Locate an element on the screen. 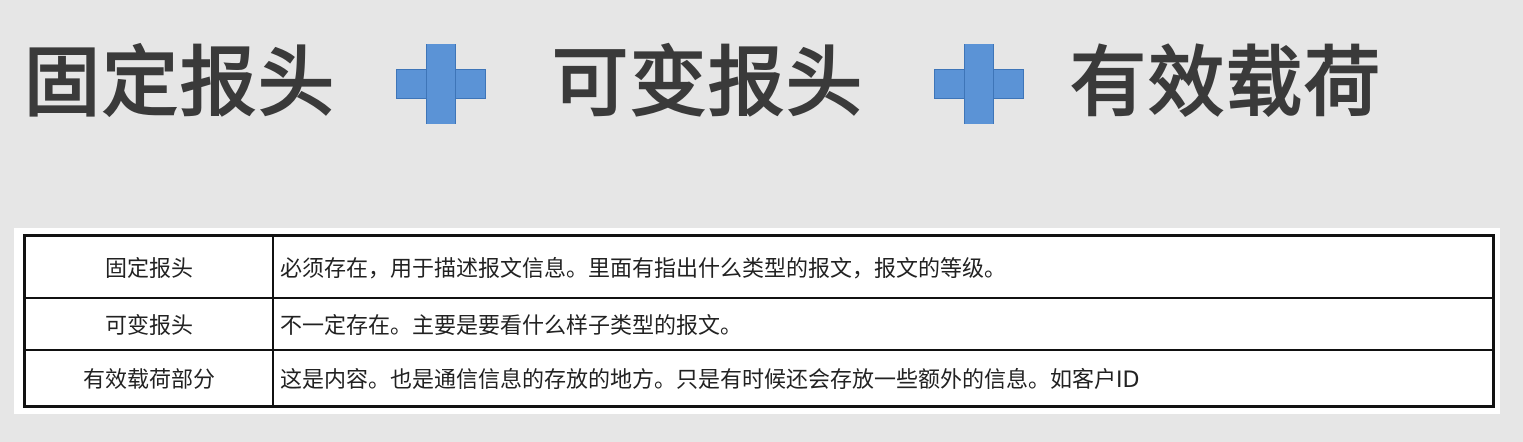 Image resolution: width=1523 pixels, height=442 pixels. variable-header-title: 可变报头 is located at coordinates (708, 82).